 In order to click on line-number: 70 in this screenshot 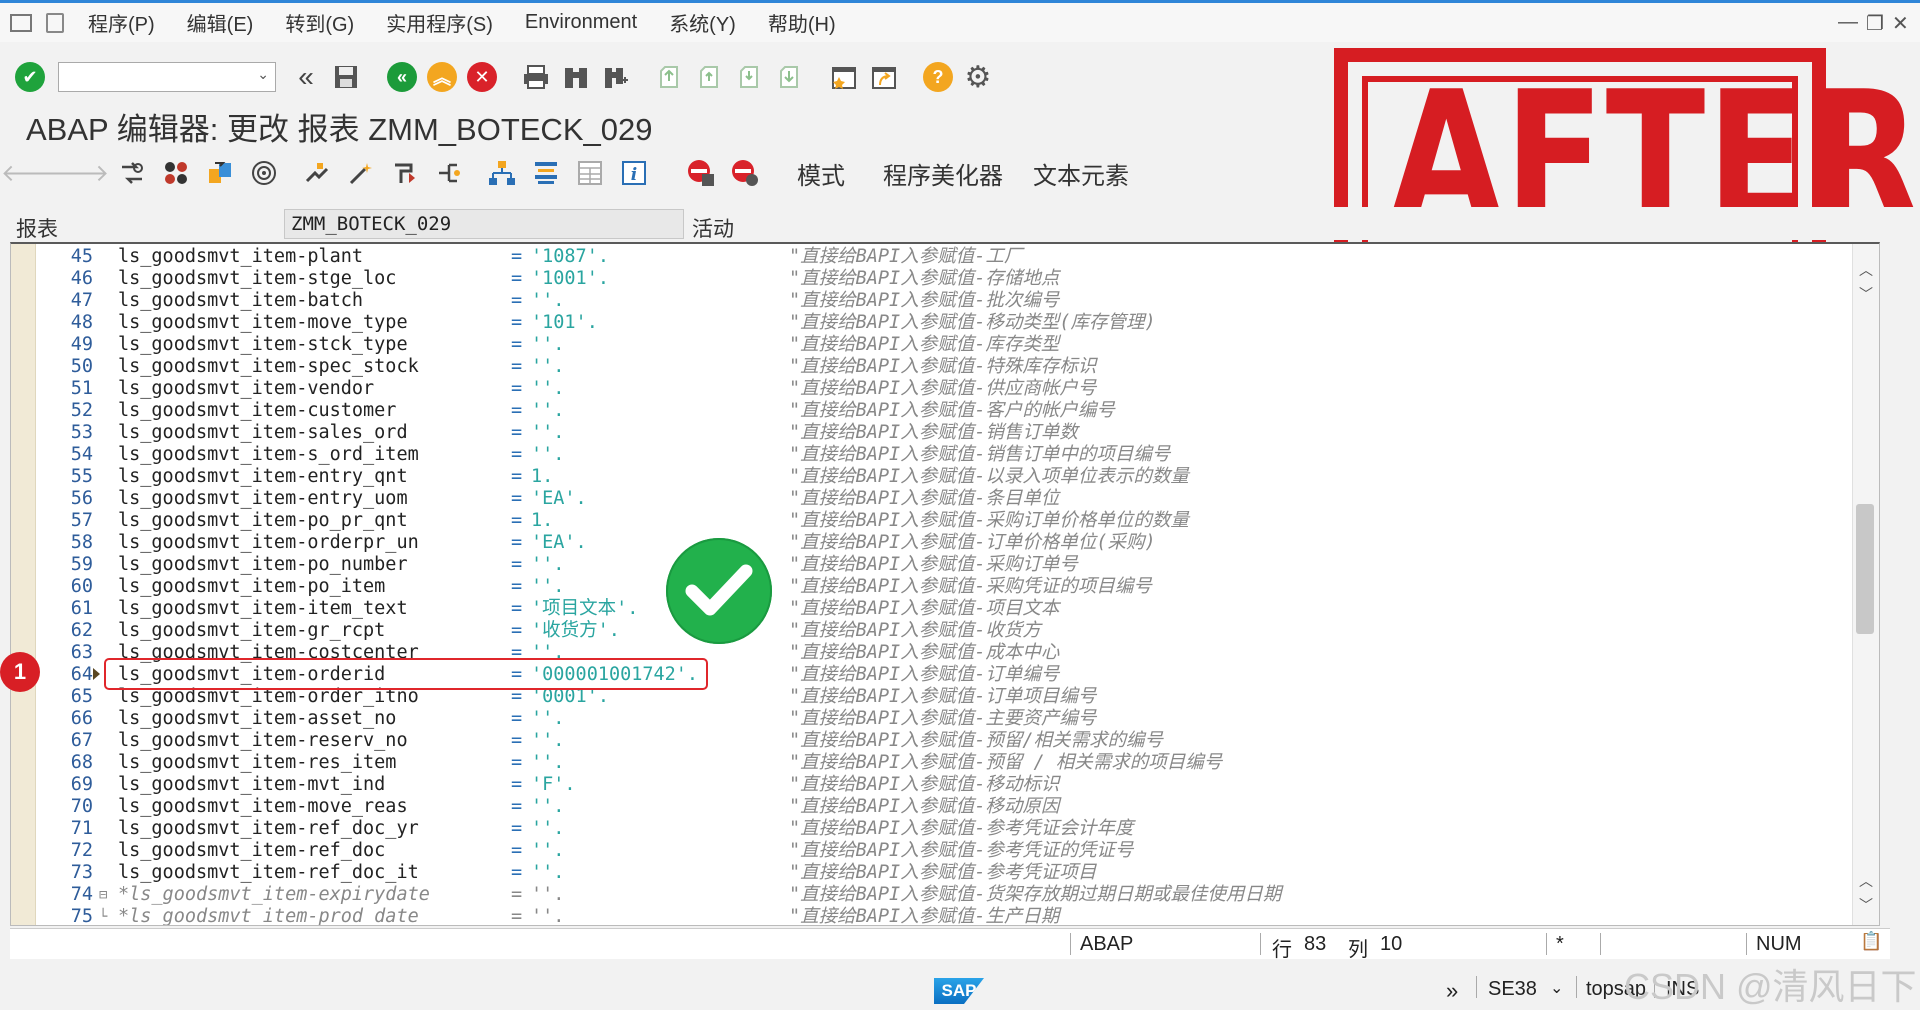, I will do `click(81, 806)`.